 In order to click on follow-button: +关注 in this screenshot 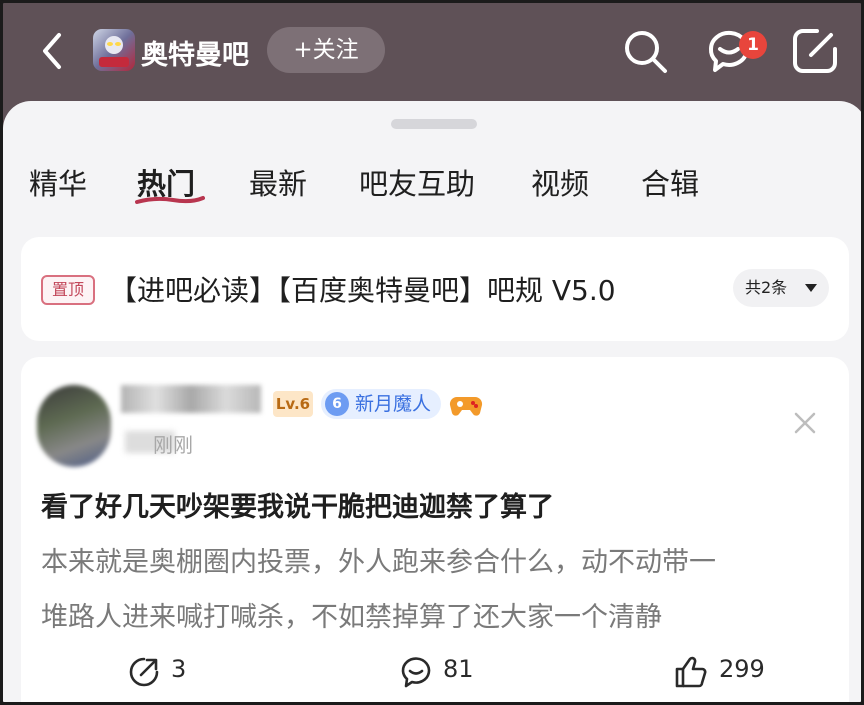, I will do `click(326, 50)`.